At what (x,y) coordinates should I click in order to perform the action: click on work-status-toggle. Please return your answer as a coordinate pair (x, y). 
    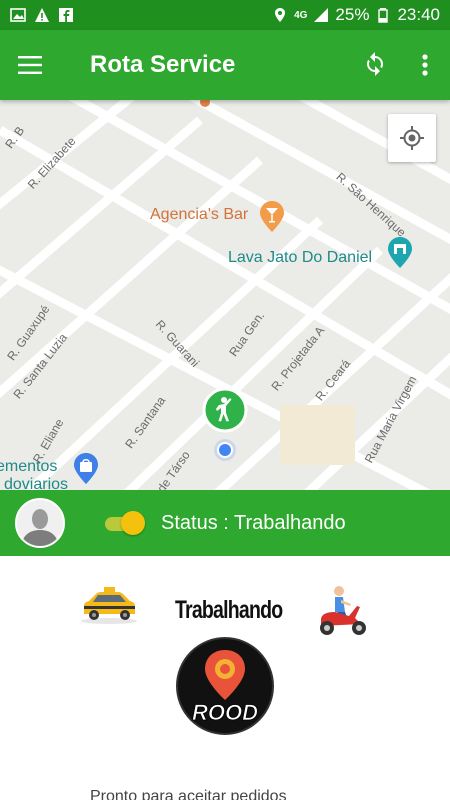
    Looking at the image, I should click on (124, 523).